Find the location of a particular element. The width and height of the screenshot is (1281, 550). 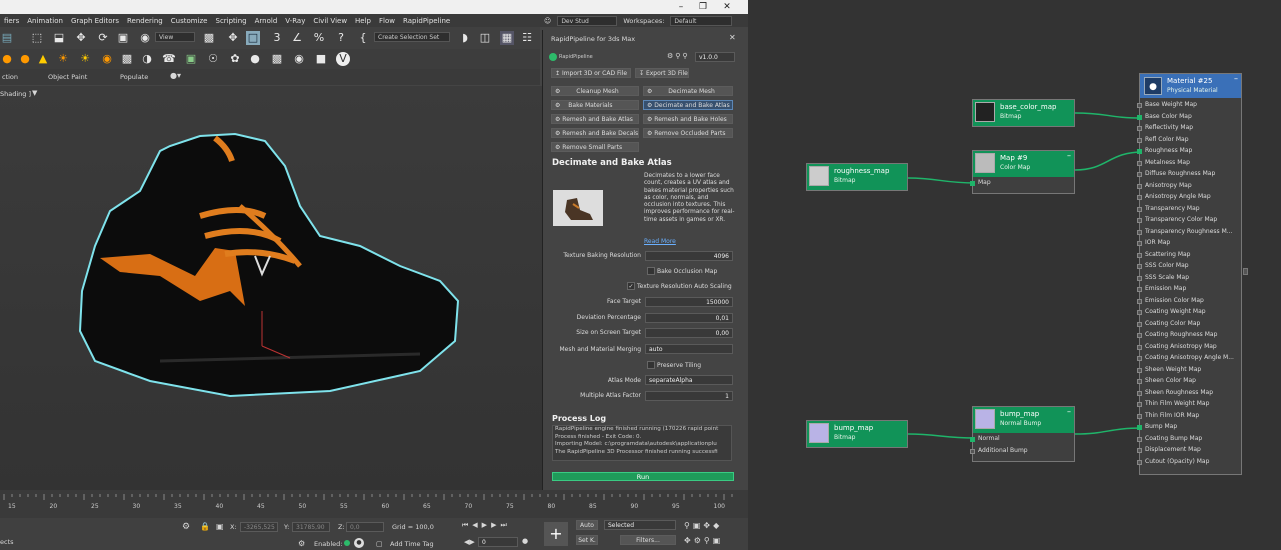

absolute-mode-icon: ▣ is located at coordinates (220, 526).